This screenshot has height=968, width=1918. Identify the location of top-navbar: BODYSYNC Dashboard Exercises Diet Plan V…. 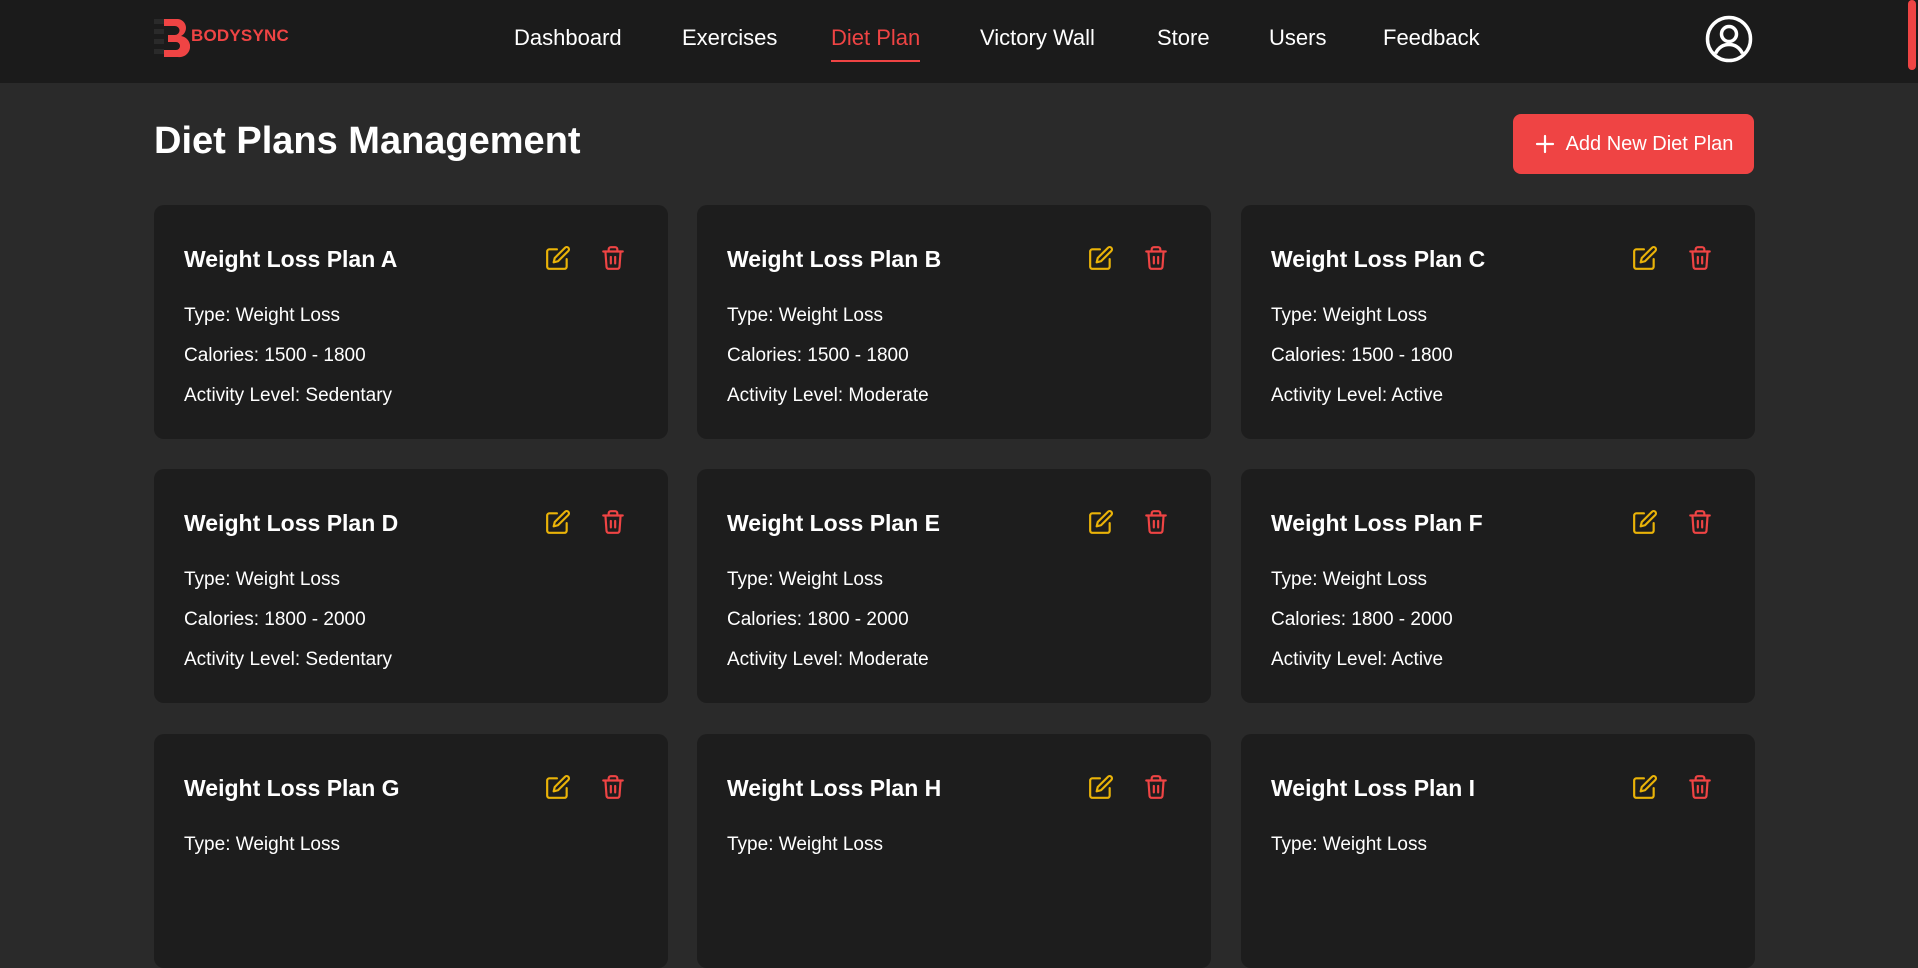
(959, 41).